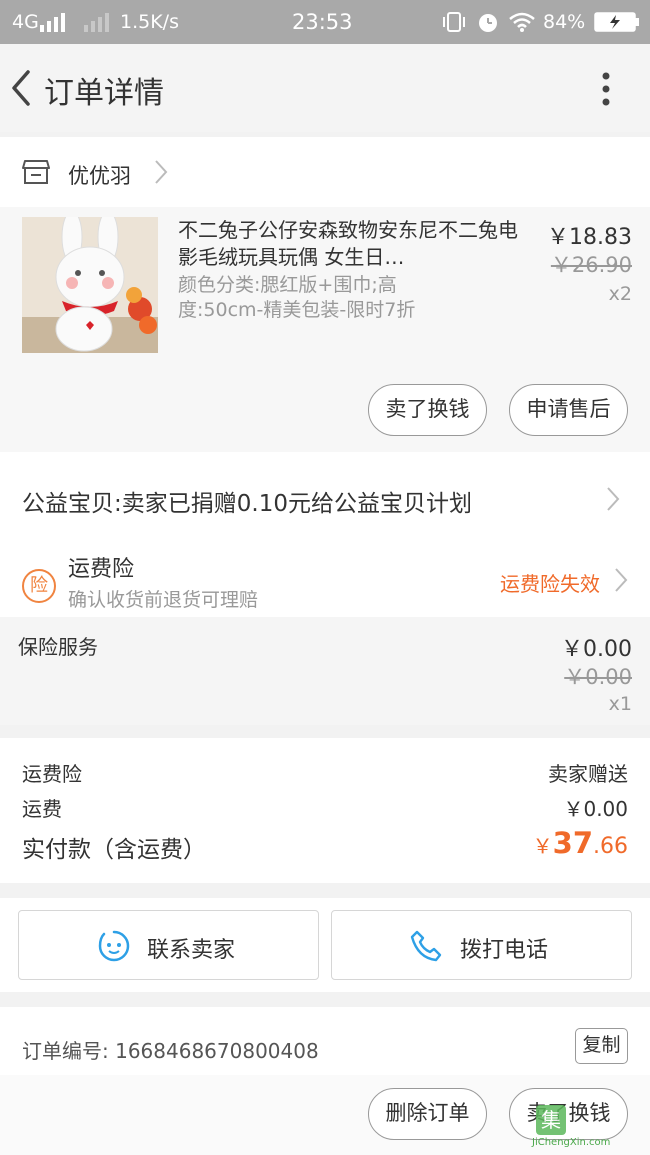 The height and width of the screenshot is (1155, 650). I want to click on signal-icon, so click(52, 22).